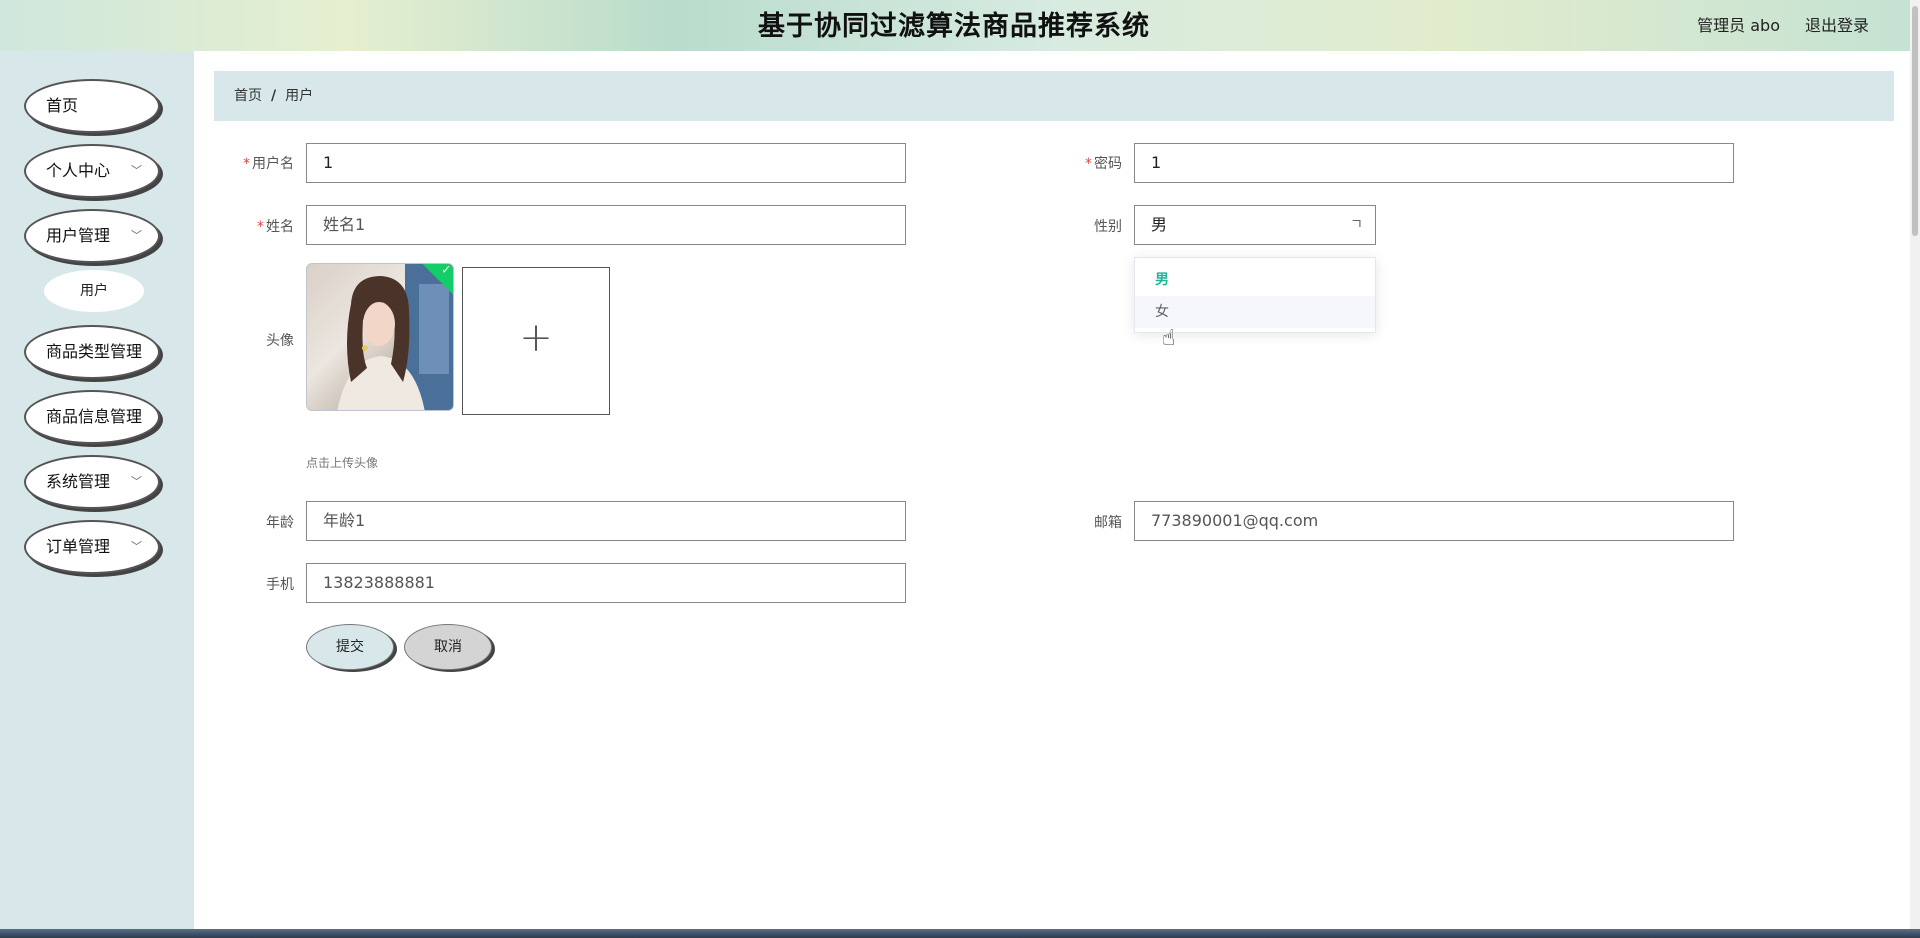  What do you see at coordinates (299, 96) in the screenshot?
I see `breadcrumb-current: 用户` at bounding box center [299, 96].